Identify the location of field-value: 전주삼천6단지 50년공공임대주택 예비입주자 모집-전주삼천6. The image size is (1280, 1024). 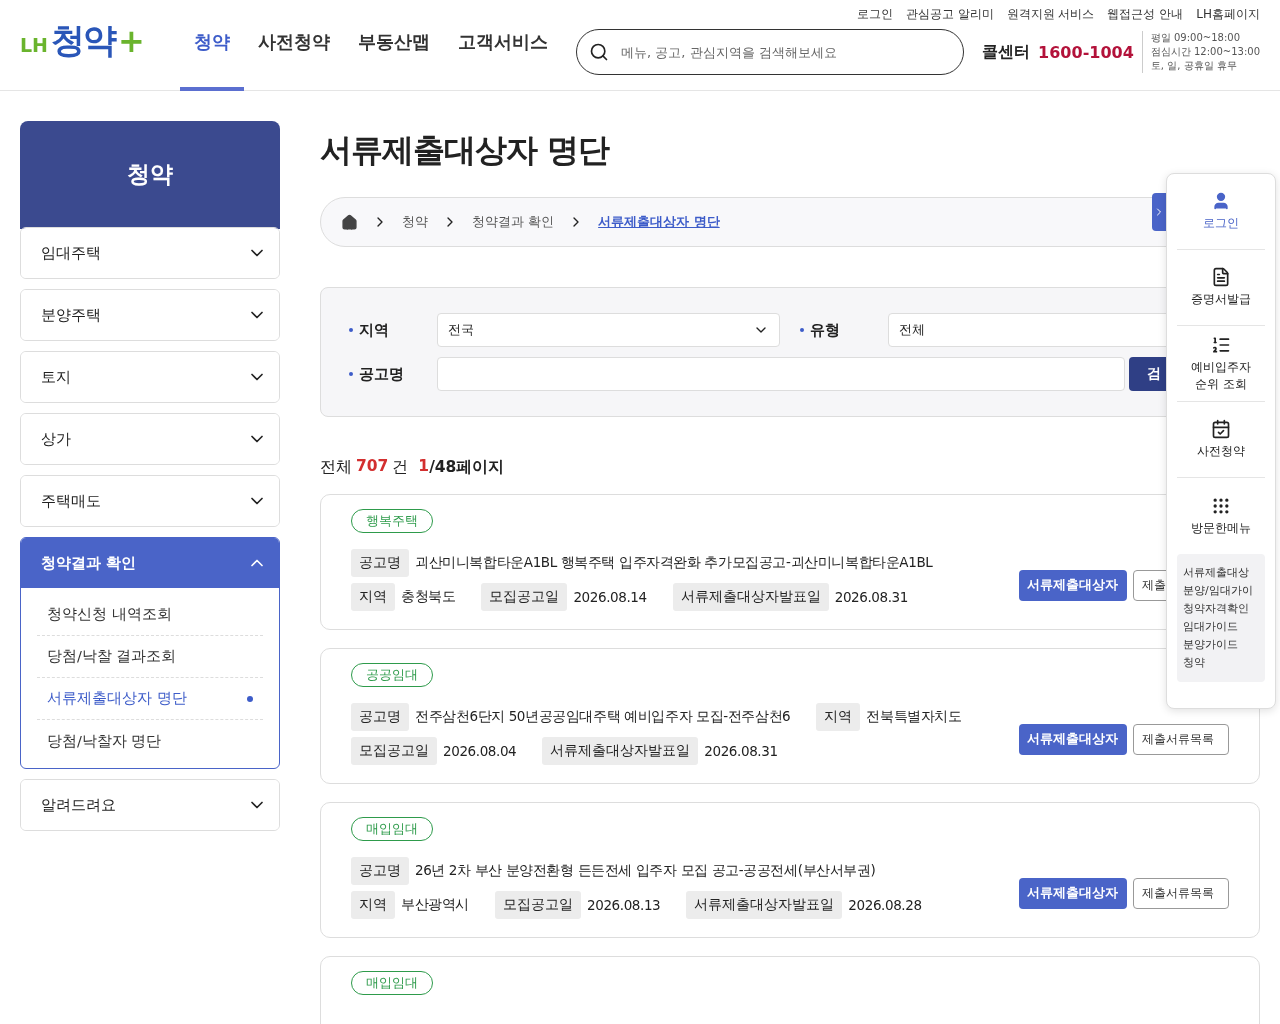
(603, 717).